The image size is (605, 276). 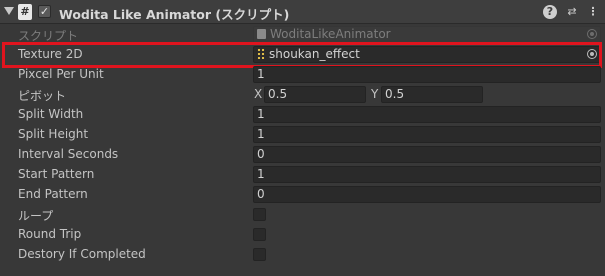 What do you see at coordinates (315, 94) in the screenshot?
I see `pivot-x-field: 0.5` at bounding box center [315, 94].